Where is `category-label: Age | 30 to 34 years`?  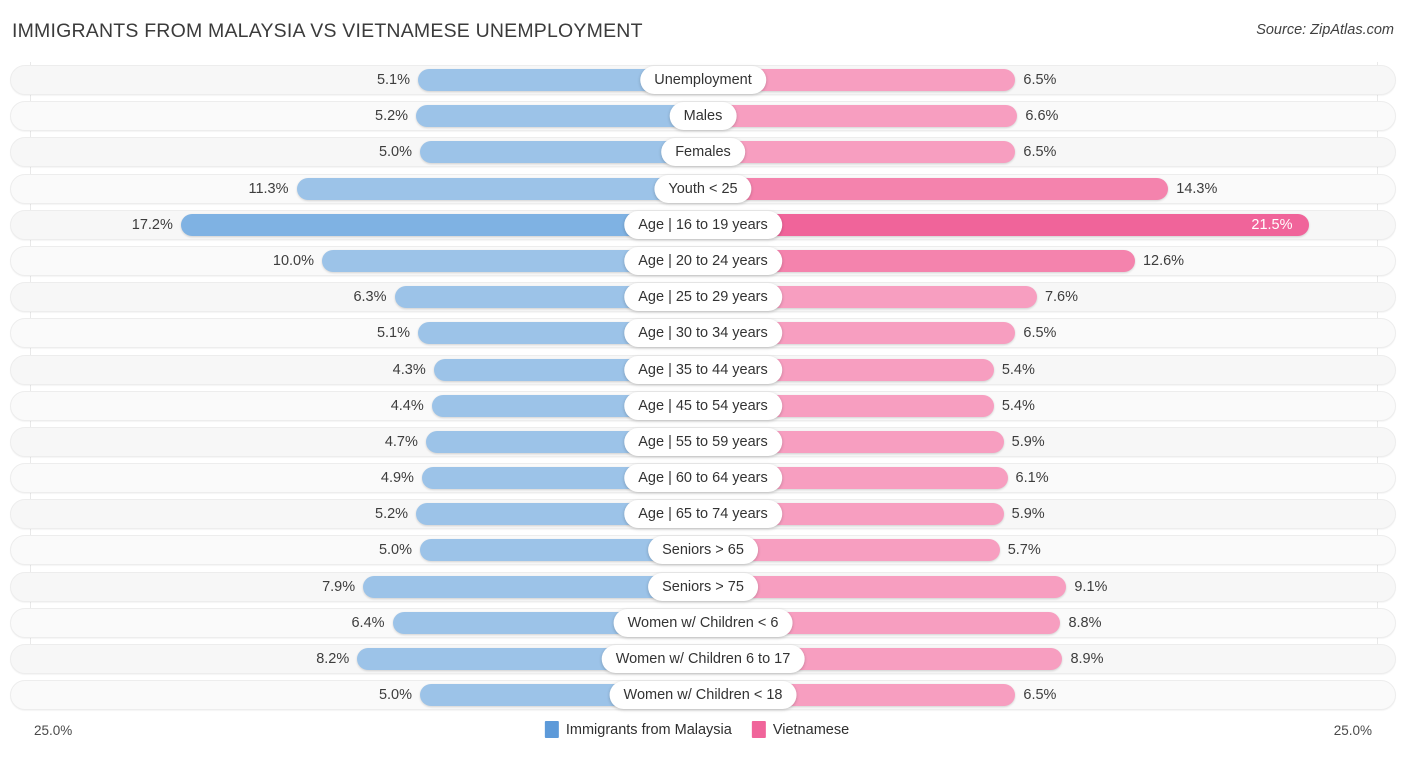 category-label: Age | 30 to 34 years is located at coordinates (703, 333).